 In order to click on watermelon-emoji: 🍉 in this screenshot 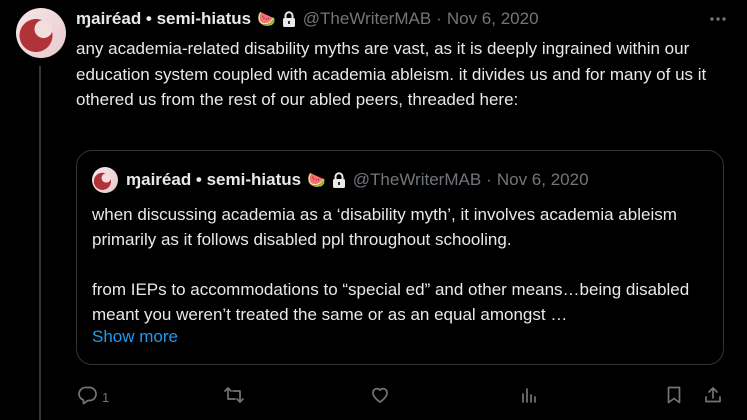, I will do `click(266, 19)`.